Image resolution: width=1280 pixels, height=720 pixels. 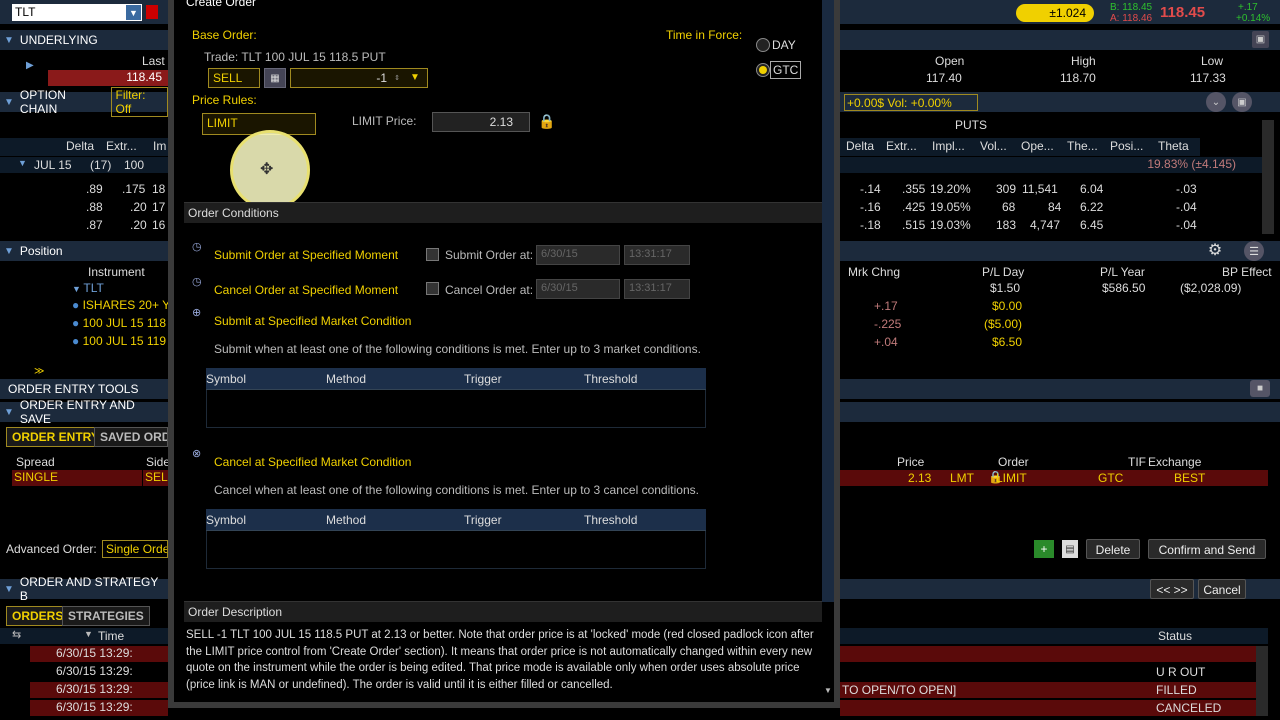 I want to click on expiry-row: ▼ JUL 15 (17) 100, so click(x=84, y=165).